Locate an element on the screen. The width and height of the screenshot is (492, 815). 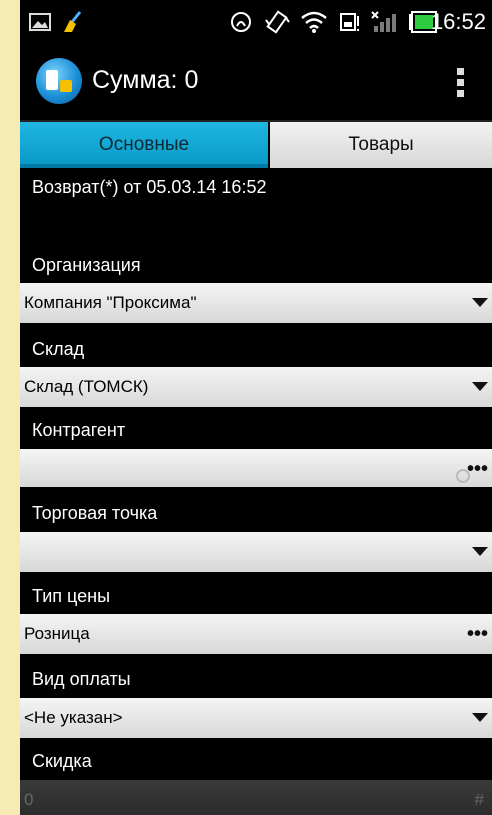
status-bar: 16:52 is located at coordinates (256, 22).